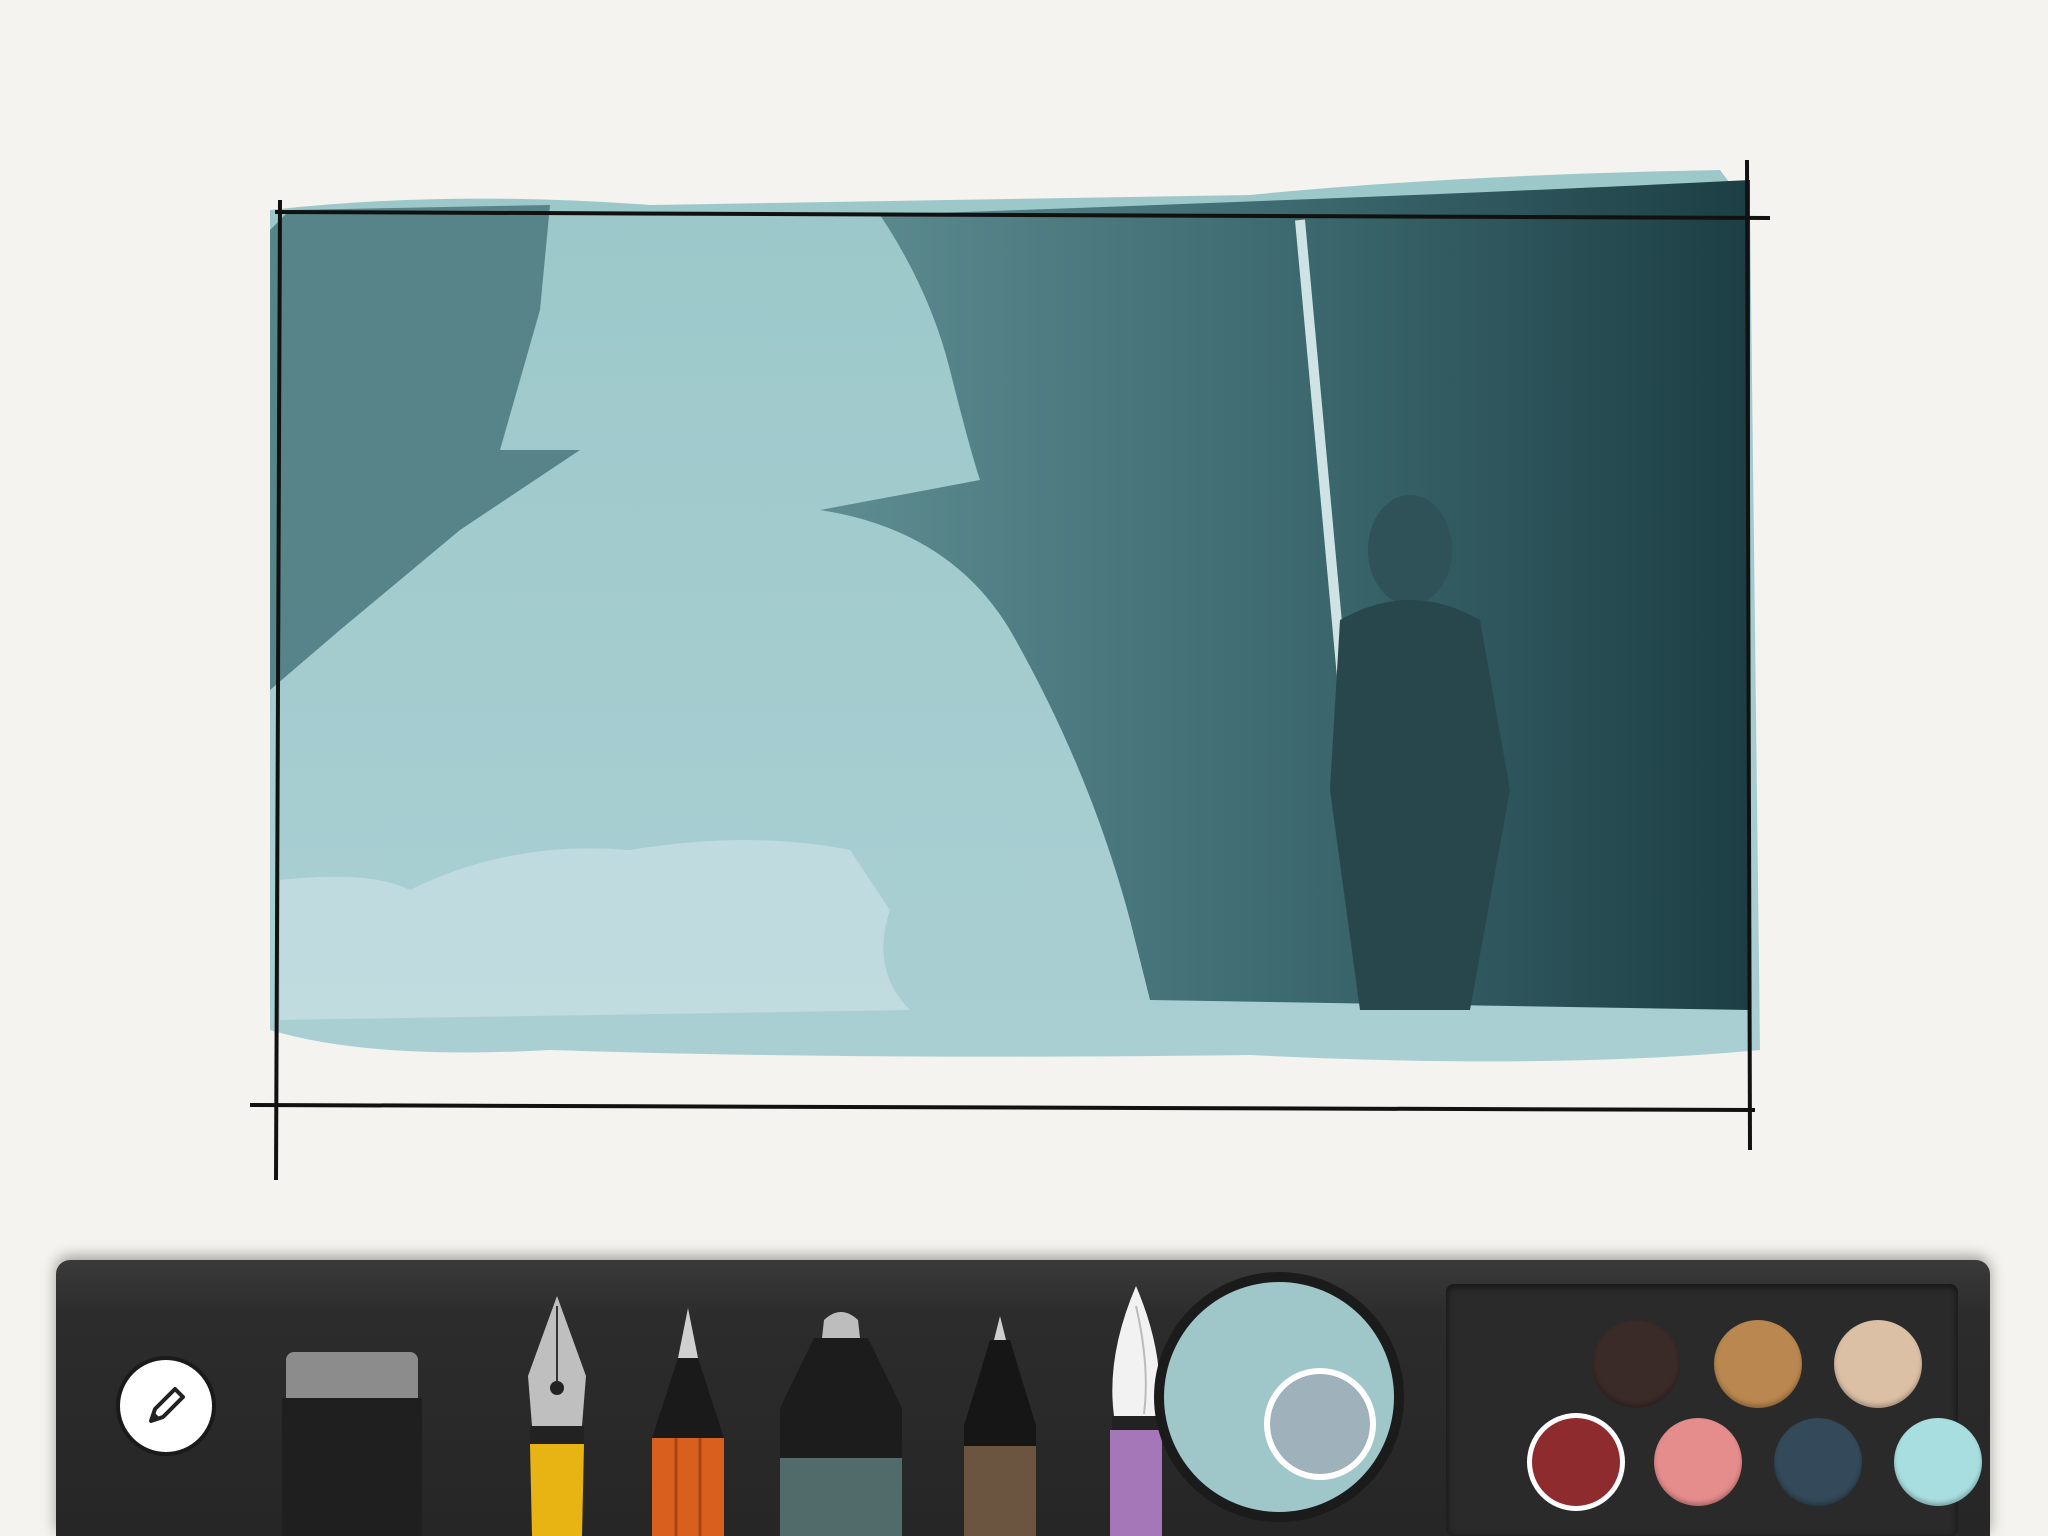  I want to click on marker-icon, so click(841, 1422).